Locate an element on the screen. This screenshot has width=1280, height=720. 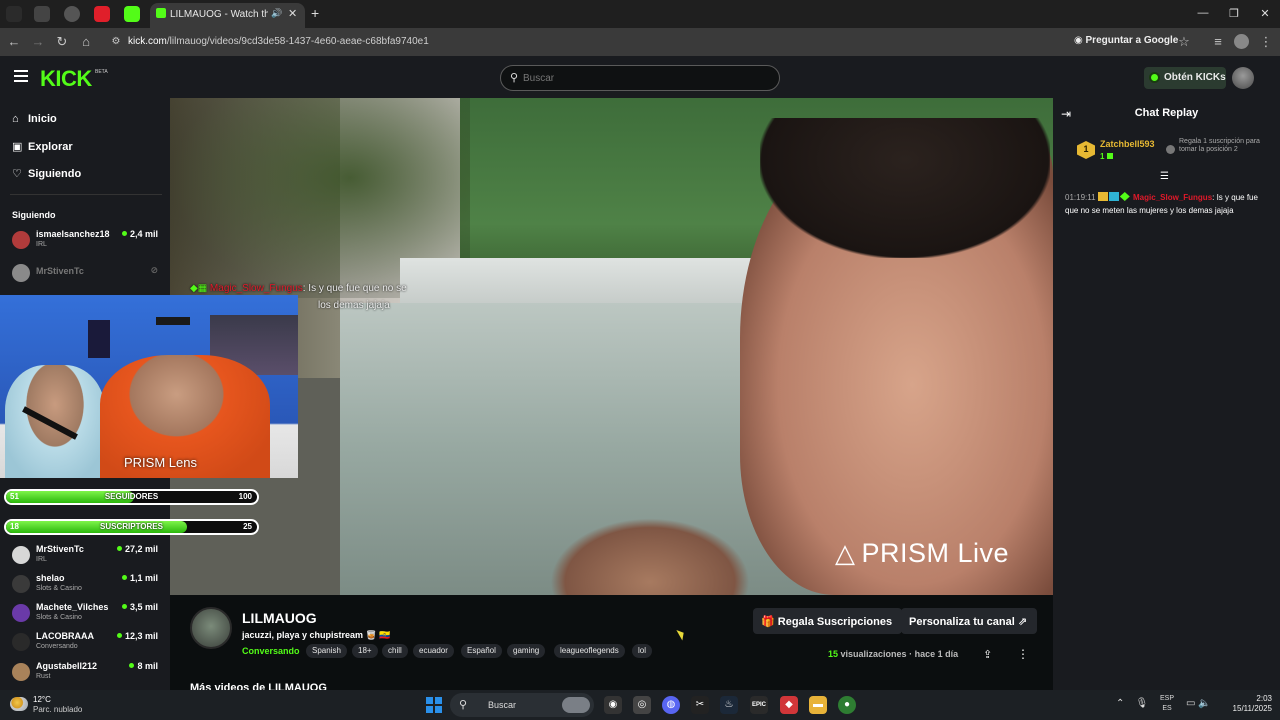
obs-icon: ◉ is located at coordinates (613, 705).